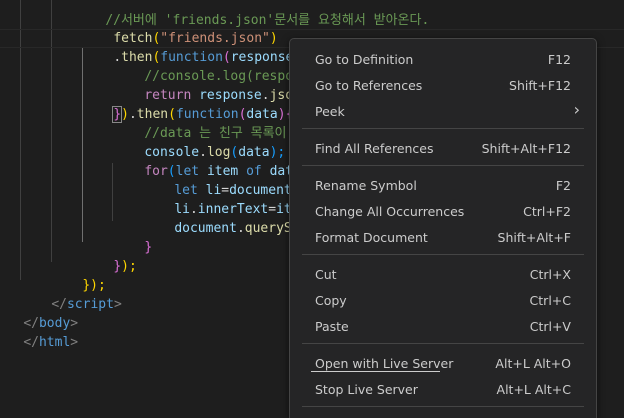 The image size is (624, 418). Describe the element at coordinates (526, 148) in the screenshot. I see `menu-item-shortcut: Shift+Alt+F12` at that location.